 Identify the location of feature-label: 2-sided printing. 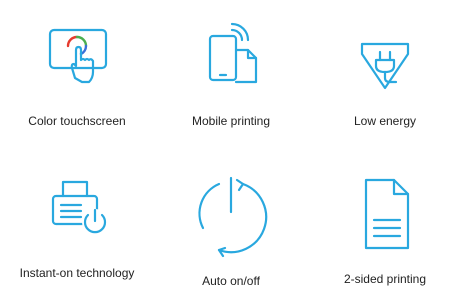
(385, 279).